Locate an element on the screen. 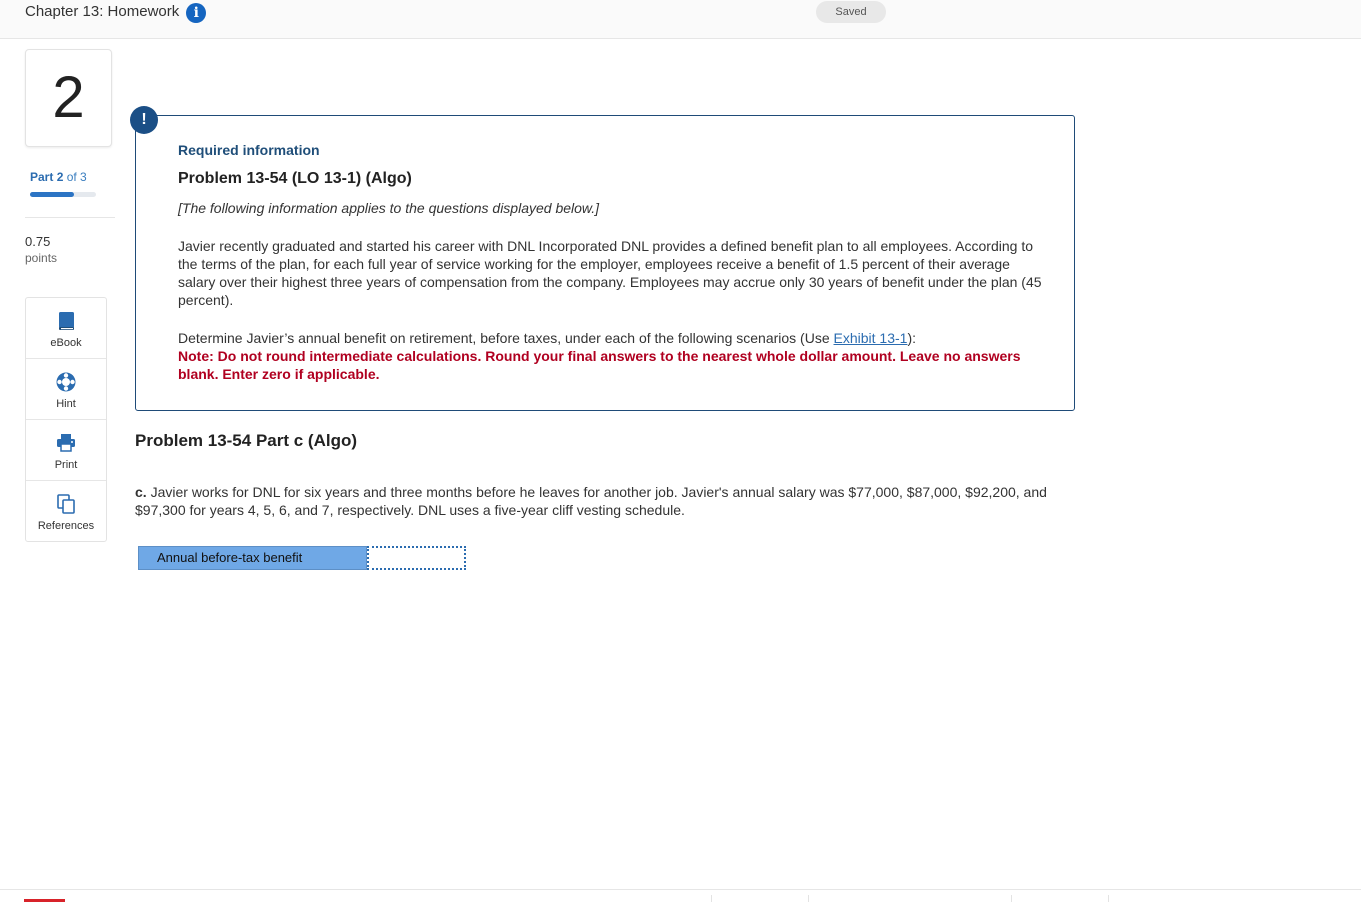 The image size is (1361, 902). saved-status-badge: Saved is located at coordinates (851, 12).